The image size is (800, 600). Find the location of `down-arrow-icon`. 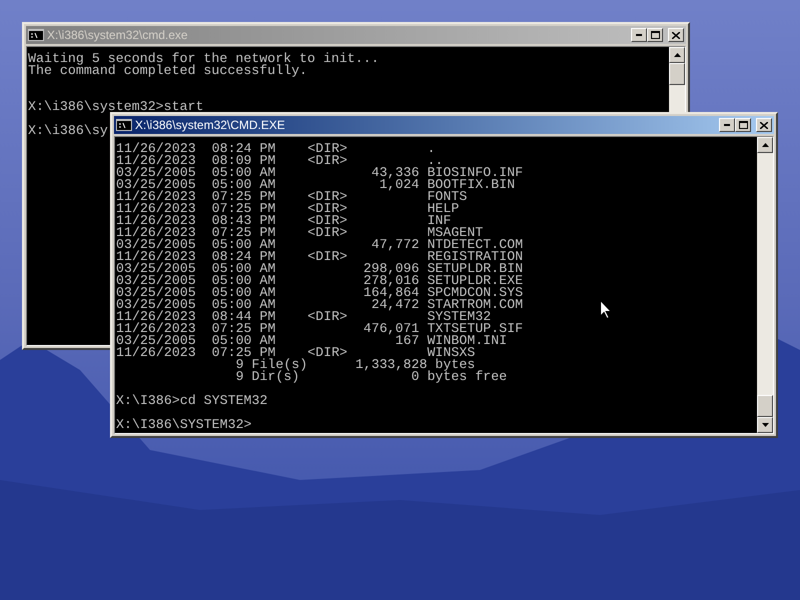

down-arrow-icon is located at coordinates (765, 425).